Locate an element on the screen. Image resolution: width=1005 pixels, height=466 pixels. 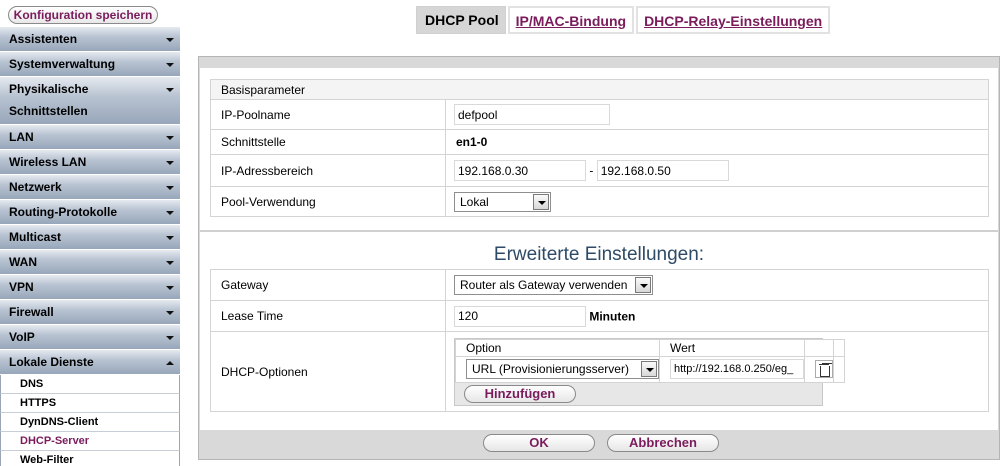
tab-dhcp-relay-einstellungen: DHCP-Relay-Einstellungen is located at coordinates (733, 20).